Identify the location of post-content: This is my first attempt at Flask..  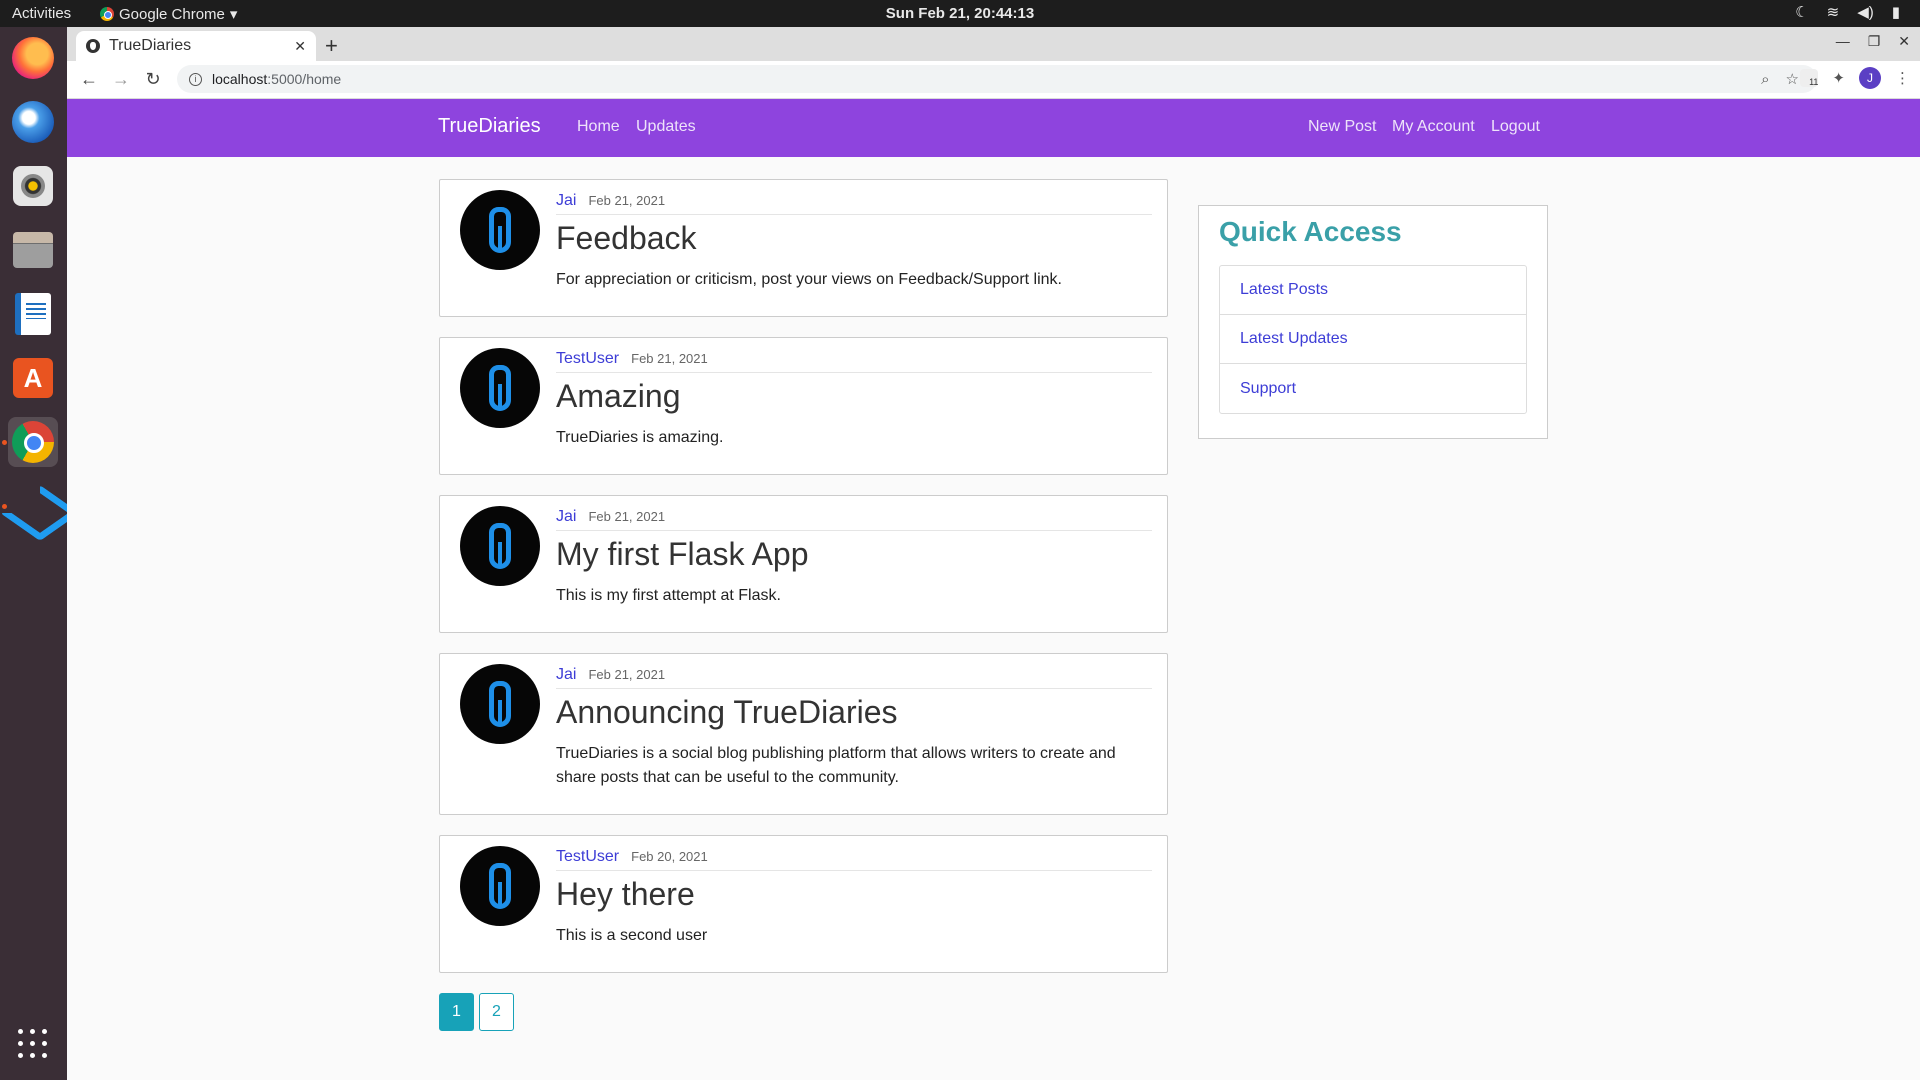
(668, 595).